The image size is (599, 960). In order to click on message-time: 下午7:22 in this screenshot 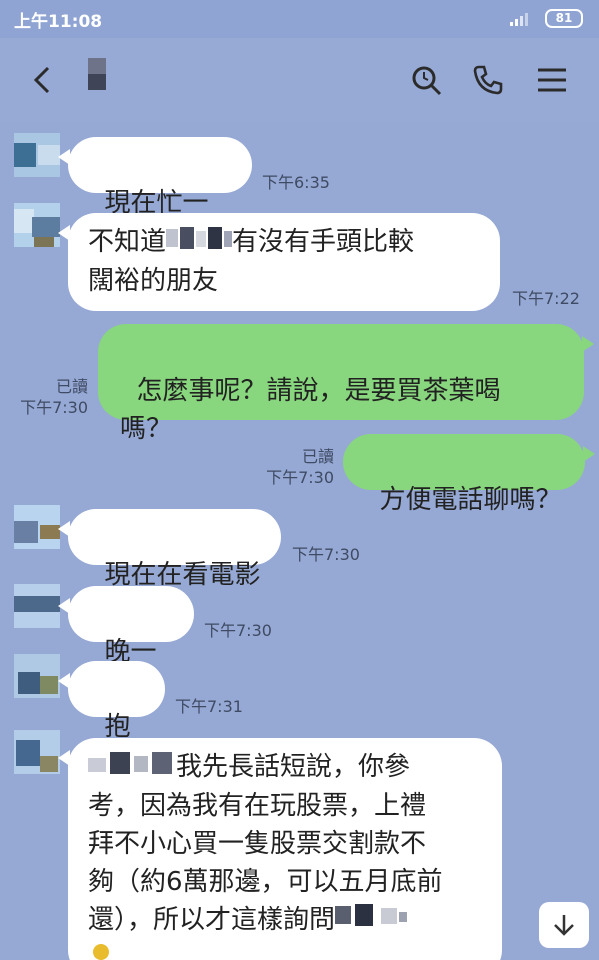, I will do `click(546, 298)`.